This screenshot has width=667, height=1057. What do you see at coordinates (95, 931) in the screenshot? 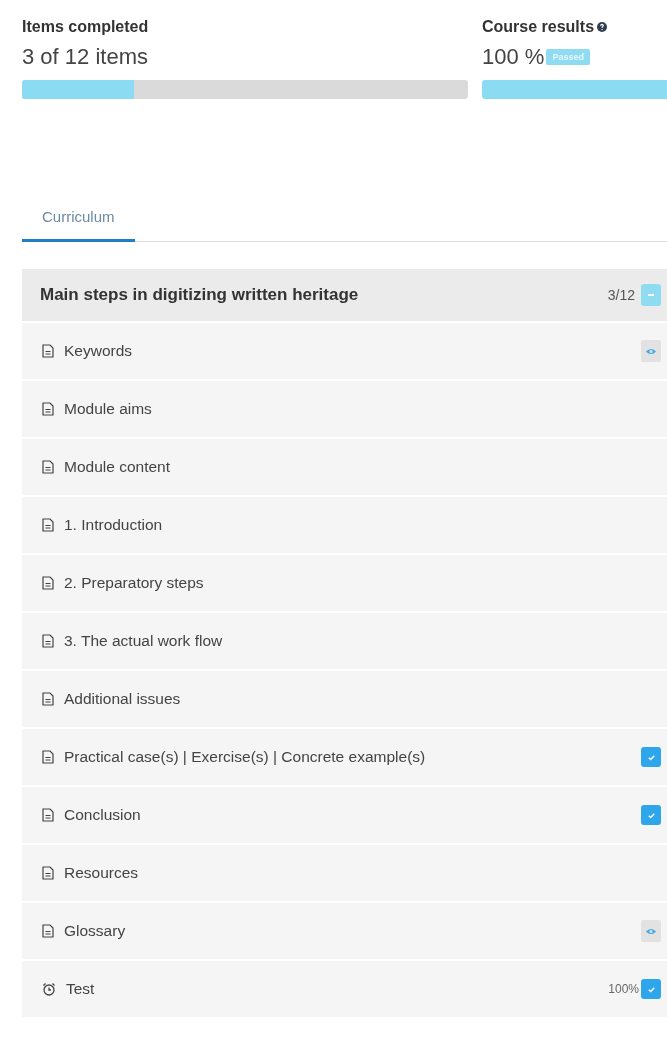
I see `lesson-title: Glossary` at bounding box center [95, 931].